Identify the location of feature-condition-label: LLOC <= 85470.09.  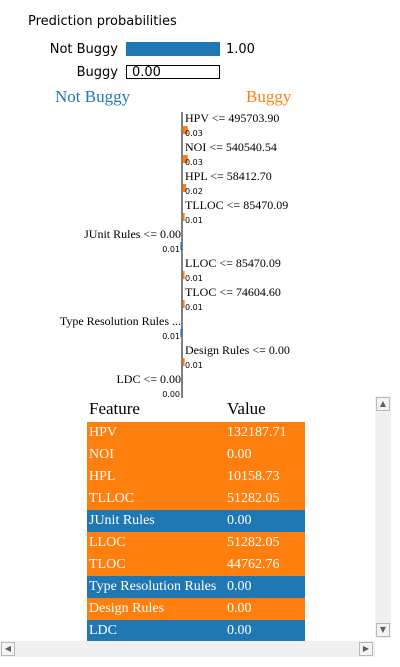
(233, 263).